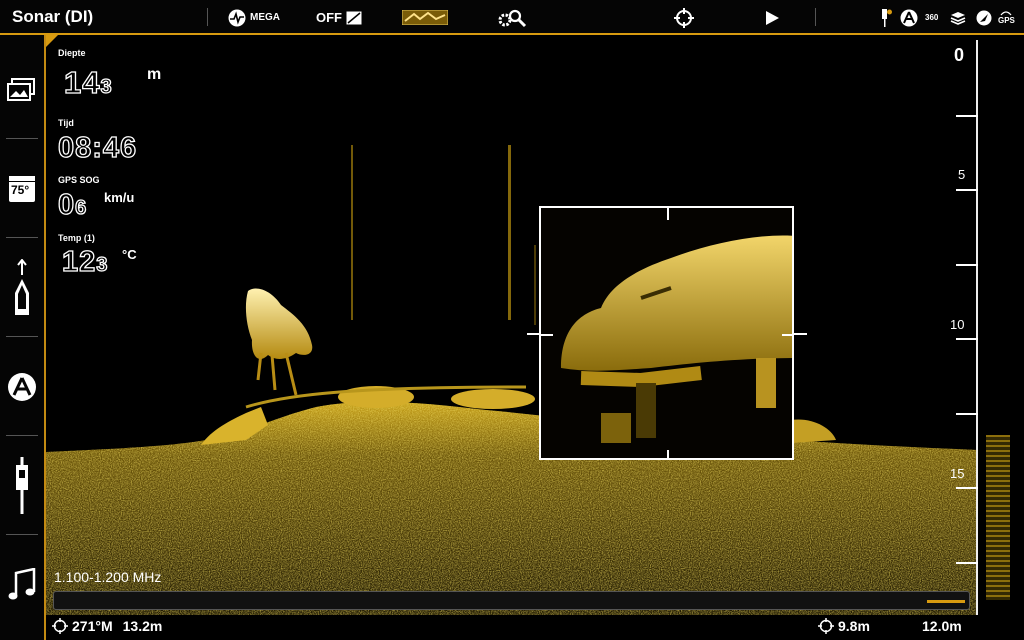 This screenshot has width=1024, height=640. I want to click on mega-button: MEGA, so click(254, 17).